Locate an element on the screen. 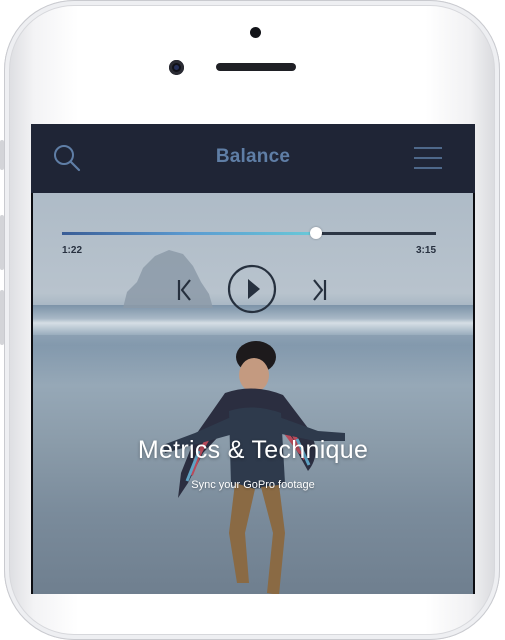  skip-forward-icon is located at coordinates (319, 290).